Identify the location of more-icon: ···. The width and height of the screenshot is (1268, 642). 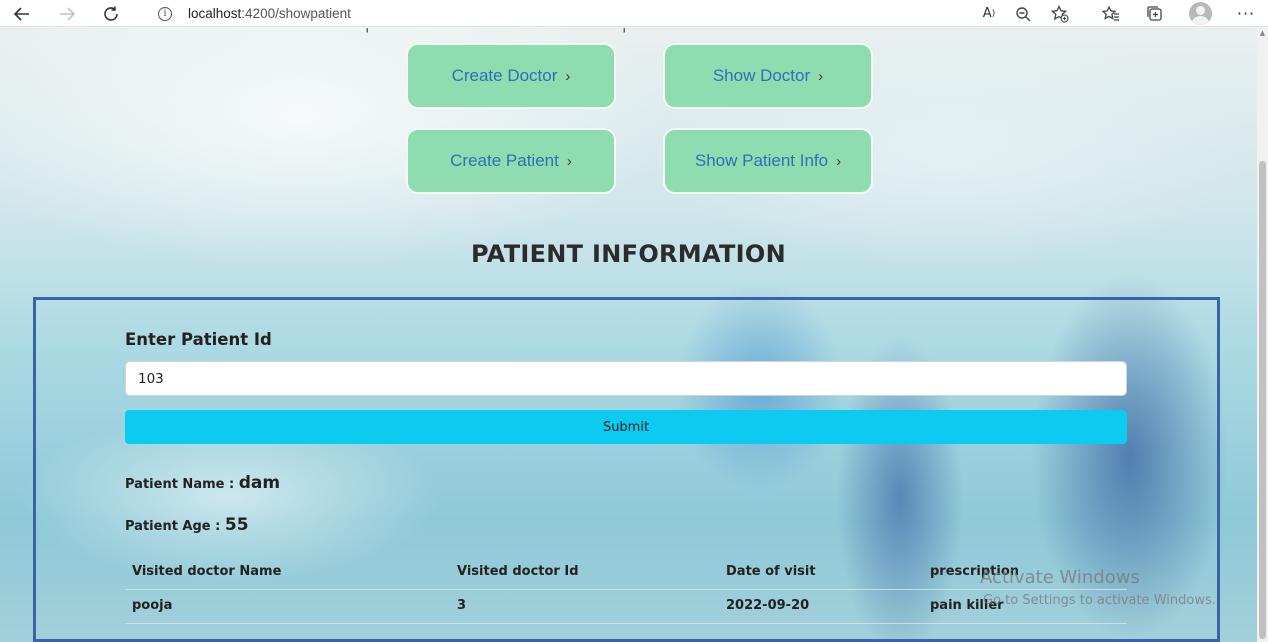
(1246, 13).